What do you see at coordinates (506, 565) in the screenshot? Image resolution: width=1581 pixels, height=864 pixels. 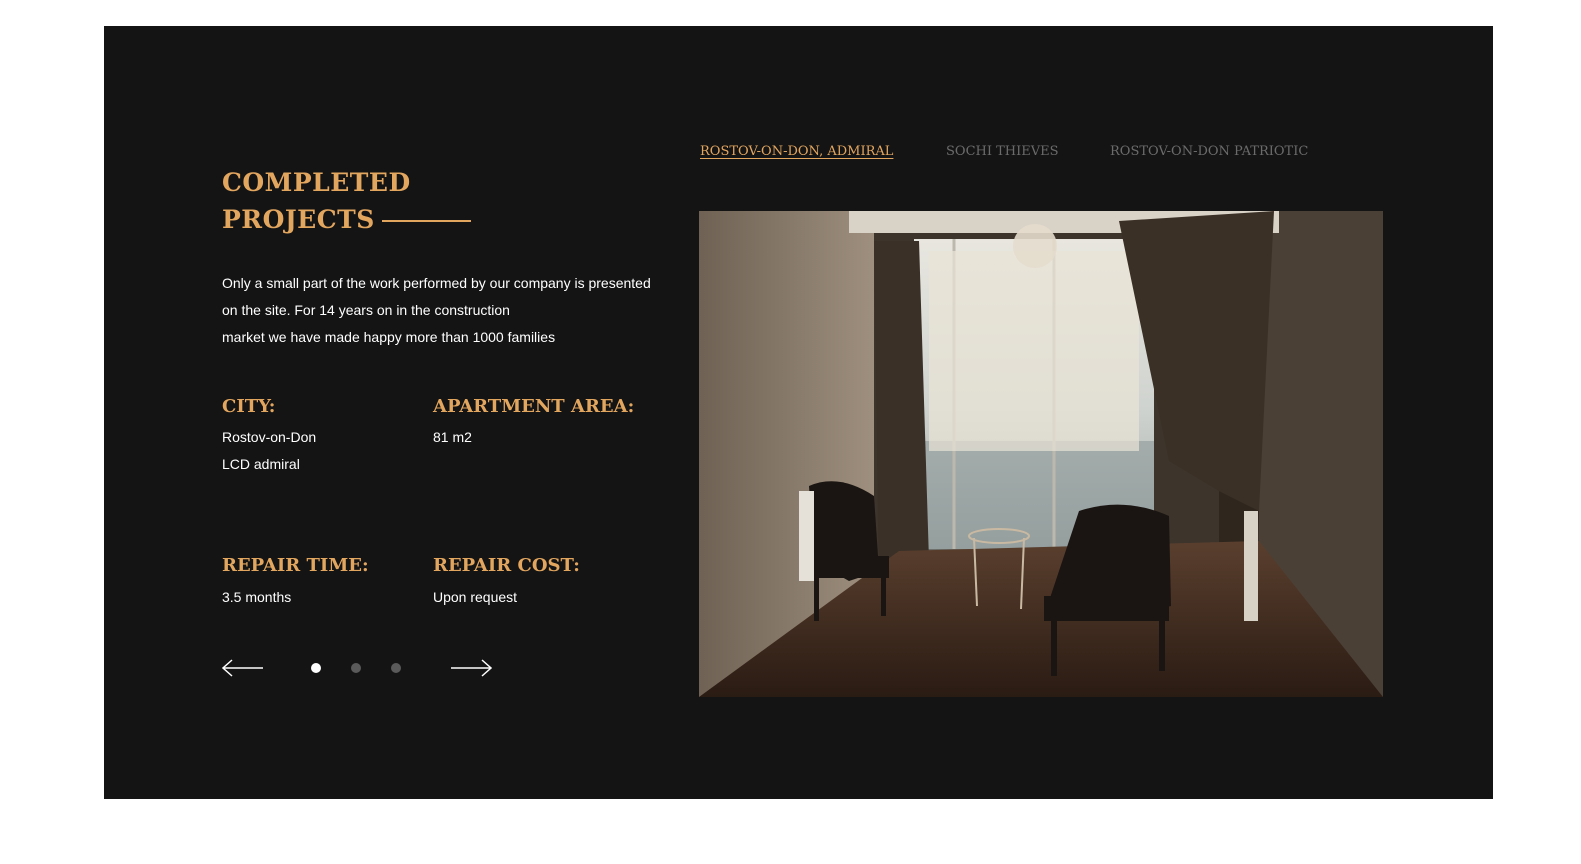 I see `repair-cost-label: REPAIR COST:` at bounding box center [506, 565].